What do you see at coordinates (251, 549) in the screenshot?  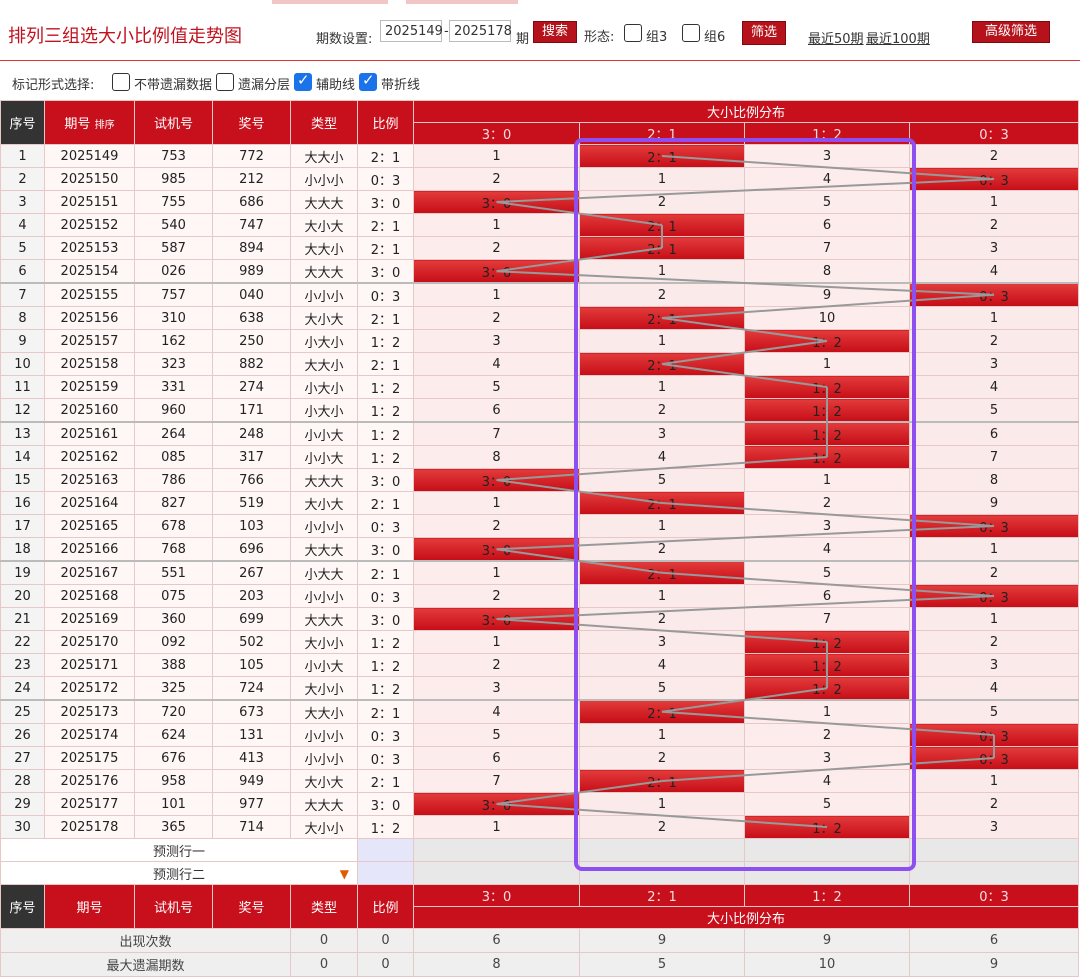 I see `cell-award: 696` at bounding box center [251, 549].